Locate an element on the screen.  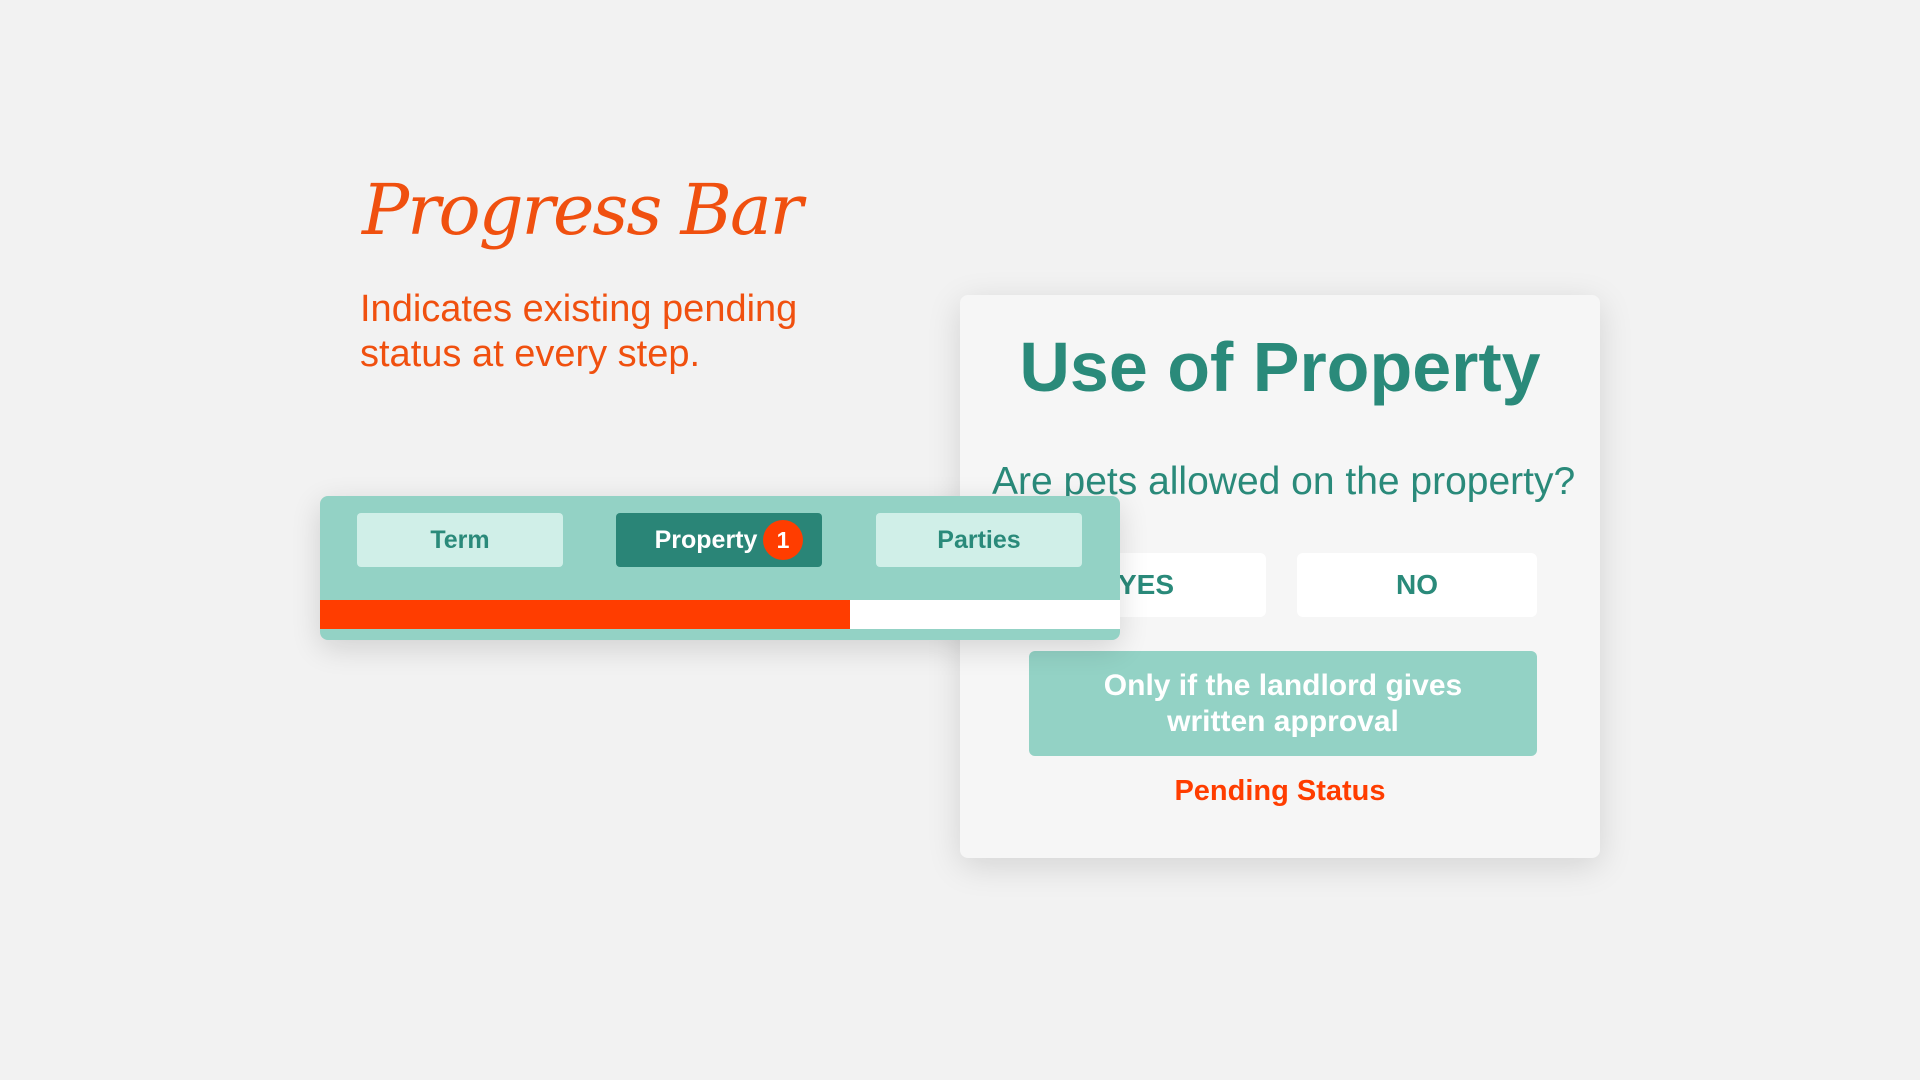
step-tab-term: Term is located at coordinates (460, 540).